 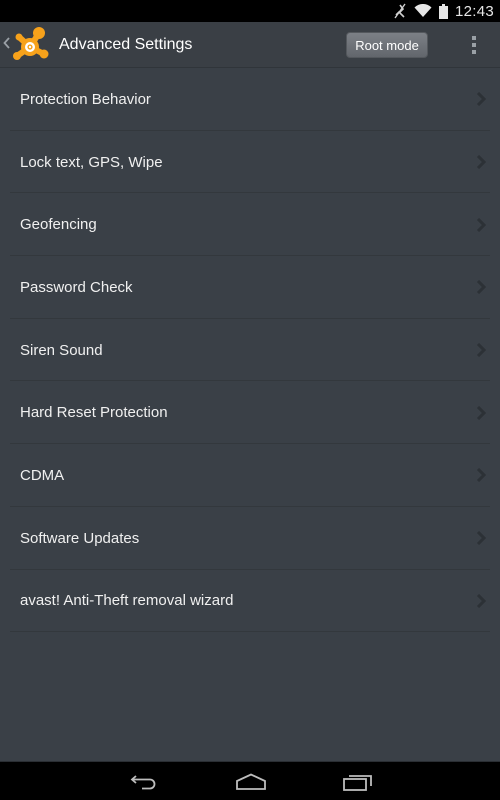 I want to click on up-navigation-button, so click(x=25, y=45).